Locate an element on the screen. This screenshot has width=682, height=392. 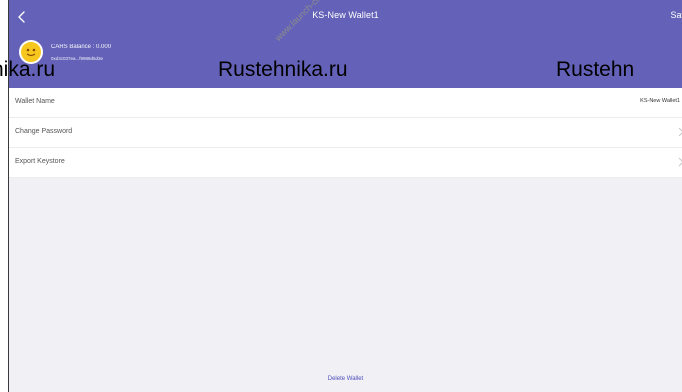
change-password-label: Change Password is located at coordinates (44, 131).